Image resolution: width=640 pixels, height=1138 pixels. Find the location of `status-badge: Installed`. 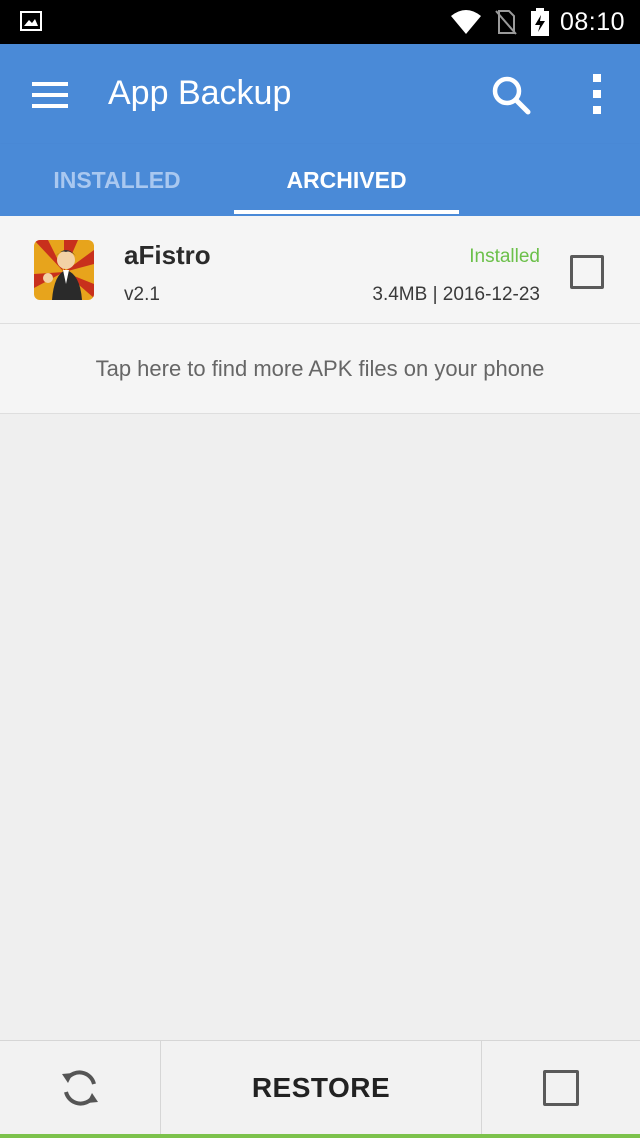

status-badge: Installed is located at coordinates (504, 256).